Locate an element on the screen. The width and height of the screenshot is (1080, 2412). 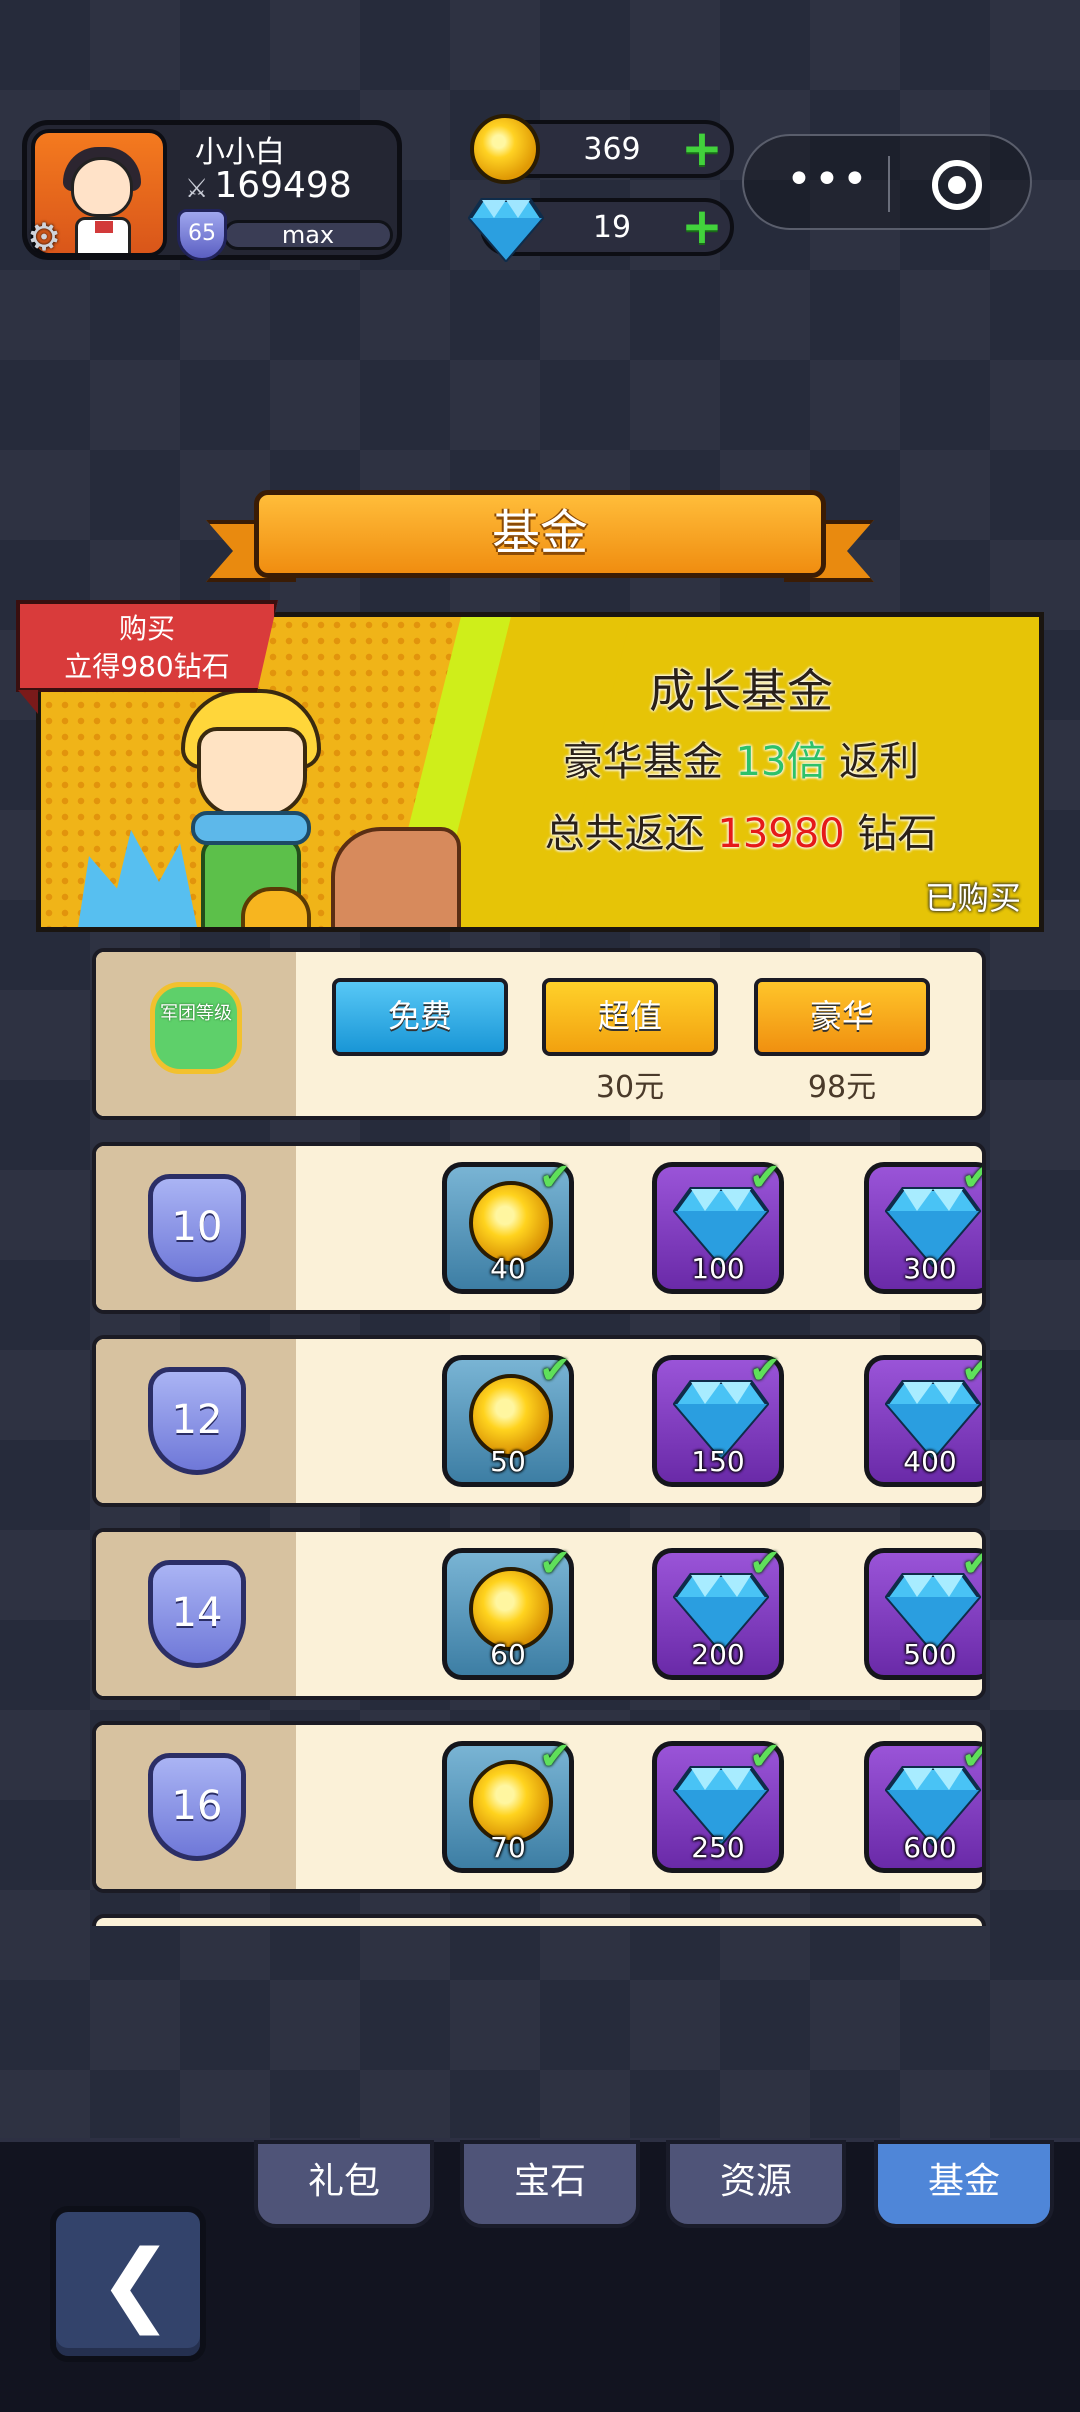
legion-level-emblem: 军团等级 is located at coordinates (196, 1032).